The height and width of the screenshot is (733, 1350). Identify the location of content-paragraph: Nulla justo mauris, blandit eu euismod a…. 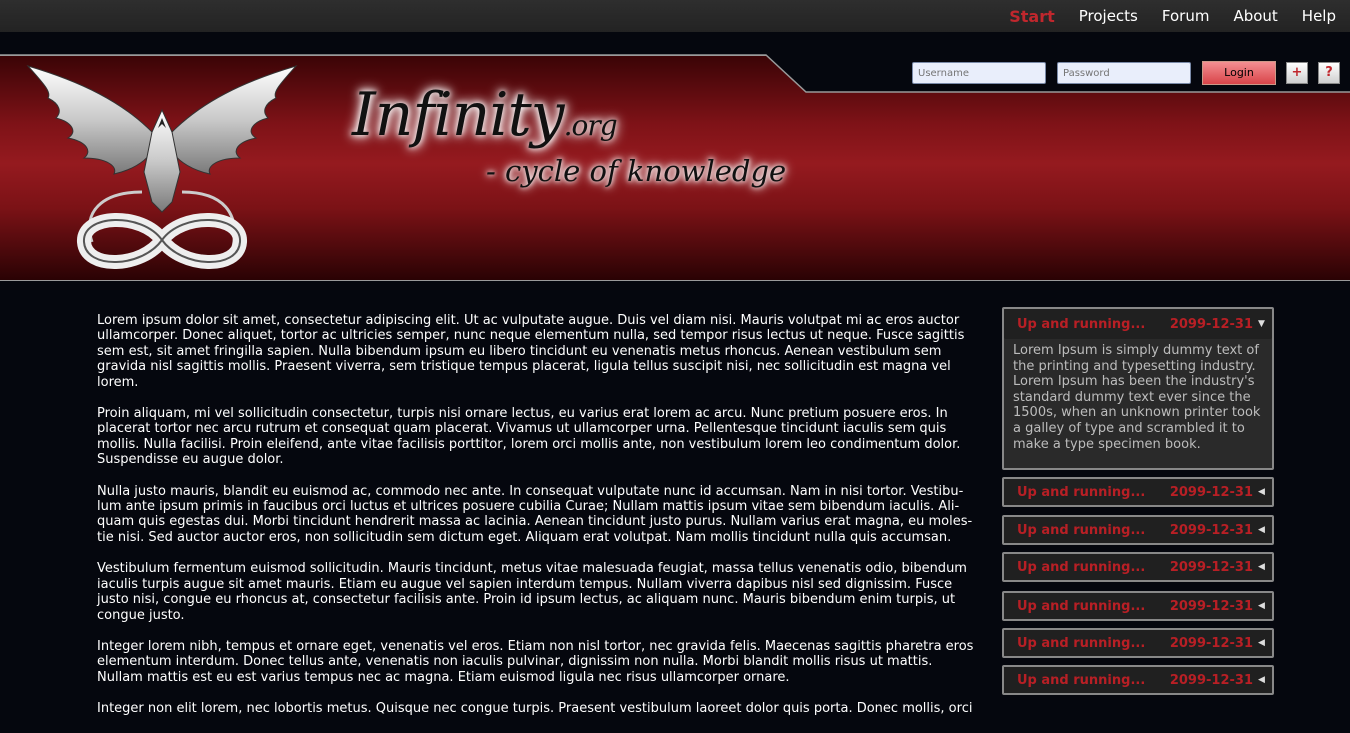
(535, 514).